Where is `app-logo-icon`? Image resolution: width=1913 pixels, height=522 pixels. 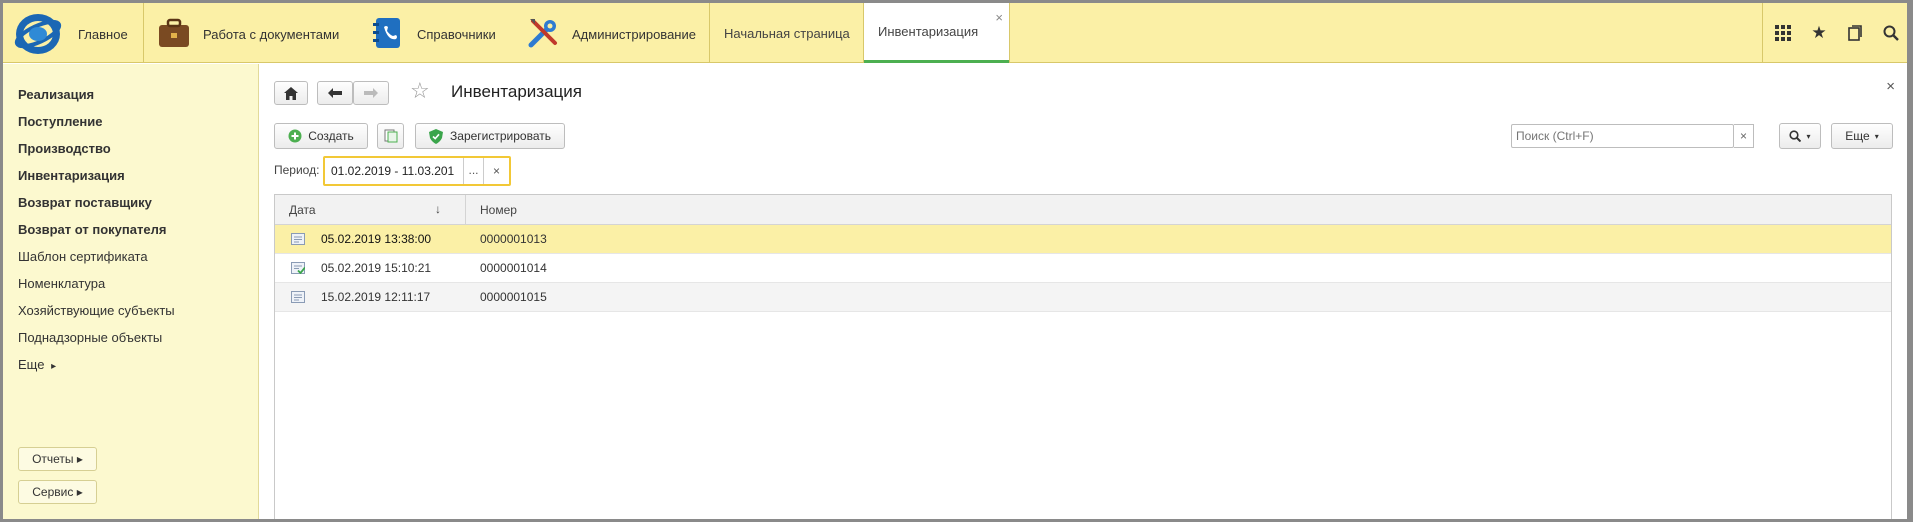
app-logo-icon is located at coordinates (38, 34).